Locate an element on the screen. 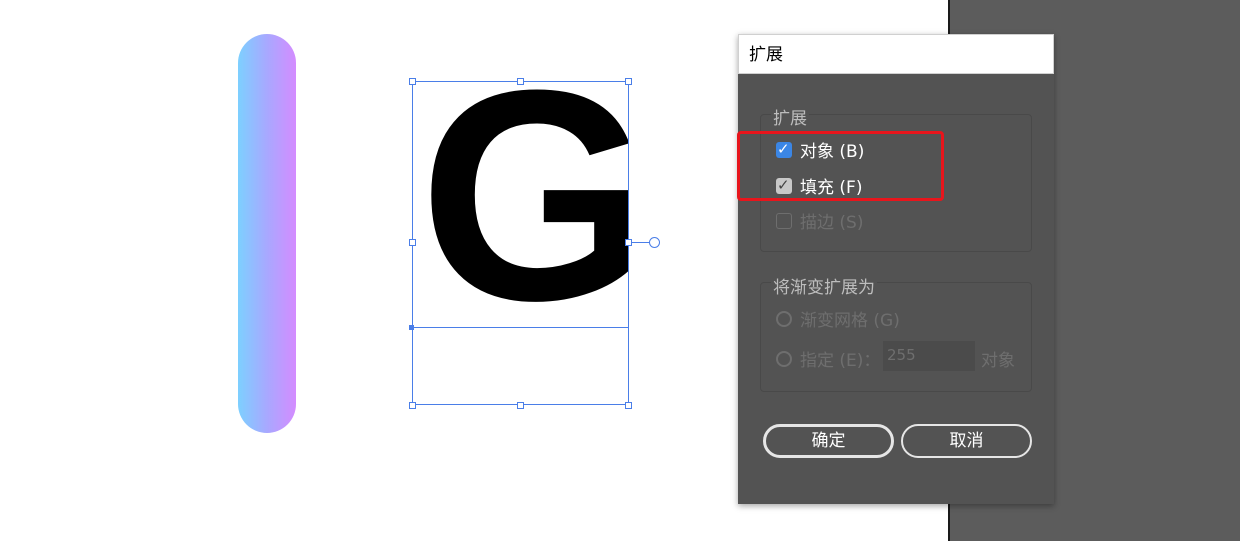 Image resolution: width=1240 pixels, height=541 pixels. specify-unit-label: 对象 is located at coordinates (998, 361).